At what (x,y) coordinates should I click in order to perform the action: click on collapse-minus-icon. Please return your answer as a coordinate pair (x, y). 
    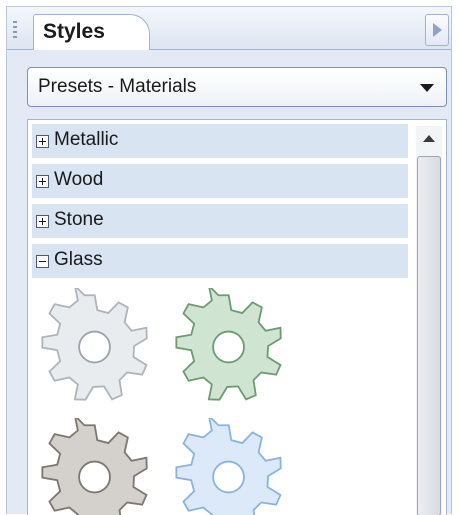
    Looking at the image, I should click on (42, 261).